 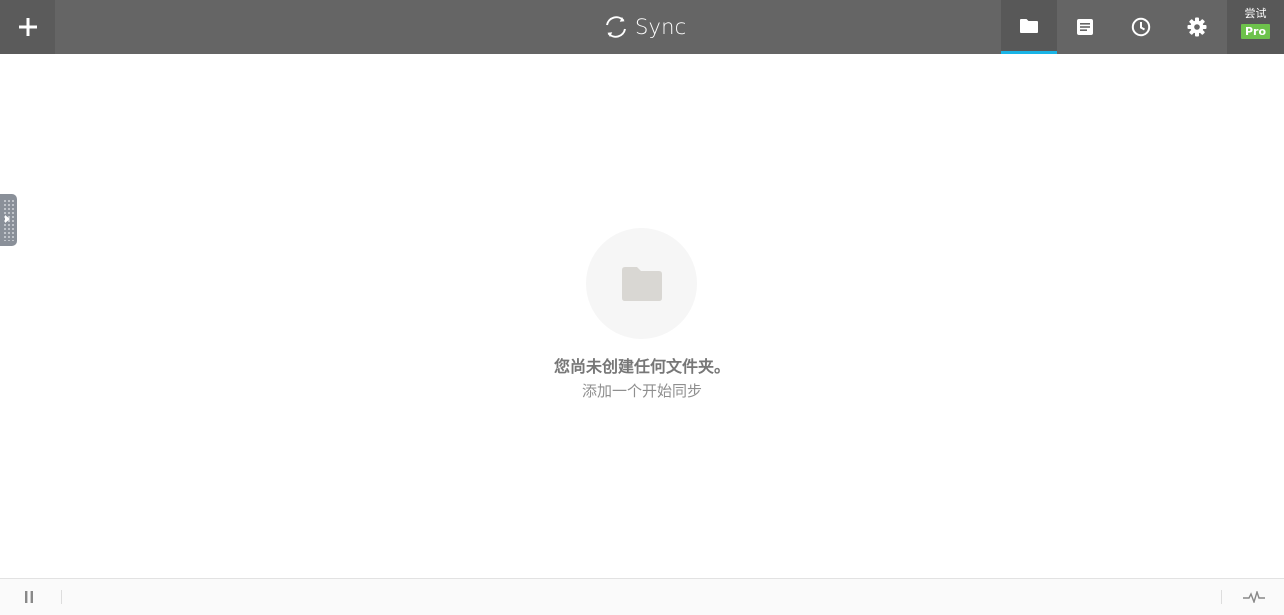 I want to click on gear-icon, so click(x=1197, y=27).